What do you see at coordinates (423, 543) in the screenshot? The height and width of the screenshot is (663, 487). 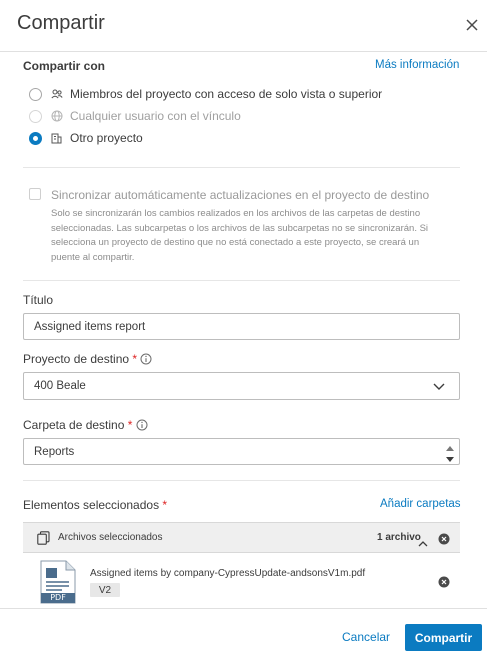 I see `chevron-up-icon` at bounding box center [423, 543].